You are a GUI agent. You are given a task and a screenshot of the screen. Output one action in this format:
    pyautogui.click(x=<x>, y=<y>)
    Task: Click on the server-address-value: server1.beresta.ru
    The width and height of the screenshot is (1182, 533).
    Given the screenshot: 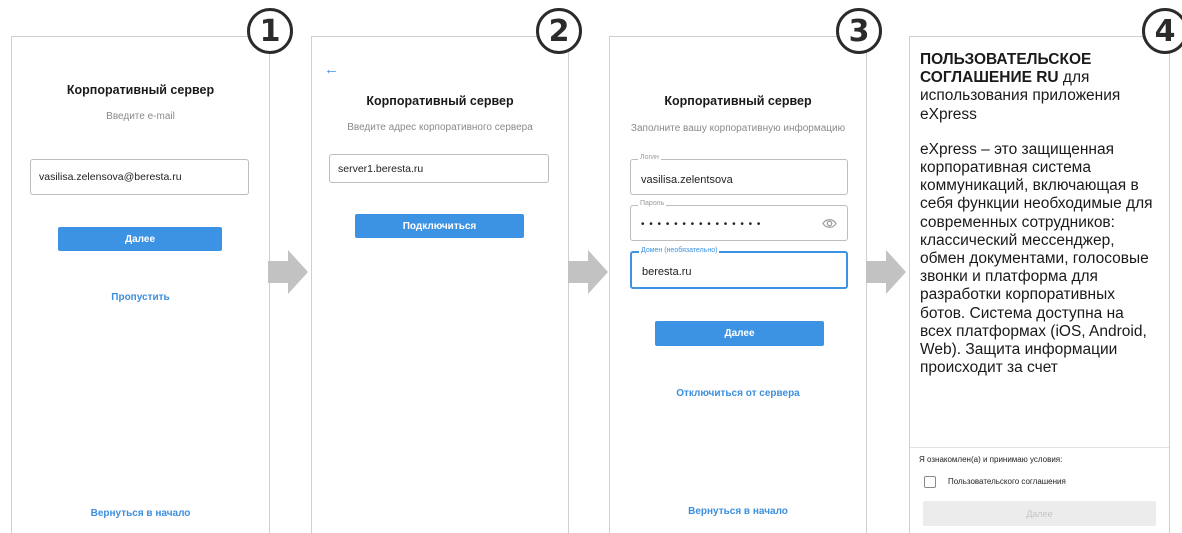 What is the action you would take?
    pyautogui.click(x=381, y=168)
    